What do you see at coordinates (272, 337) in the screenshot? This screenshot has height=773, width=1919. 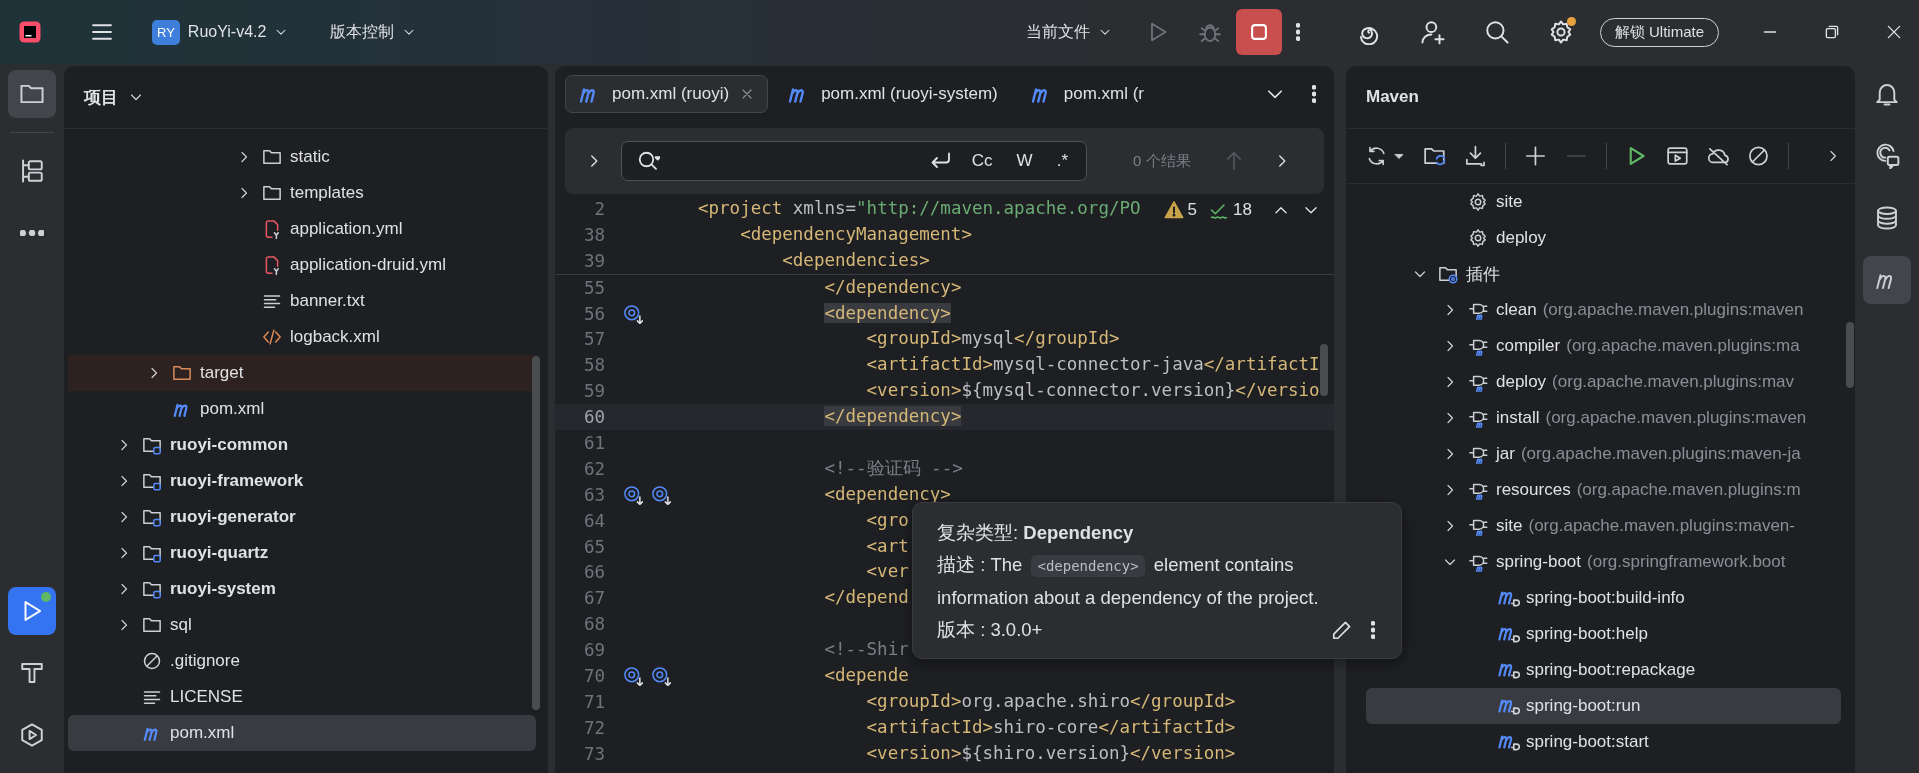 I see `xml-file-icon` at bounding box center [272, 337].